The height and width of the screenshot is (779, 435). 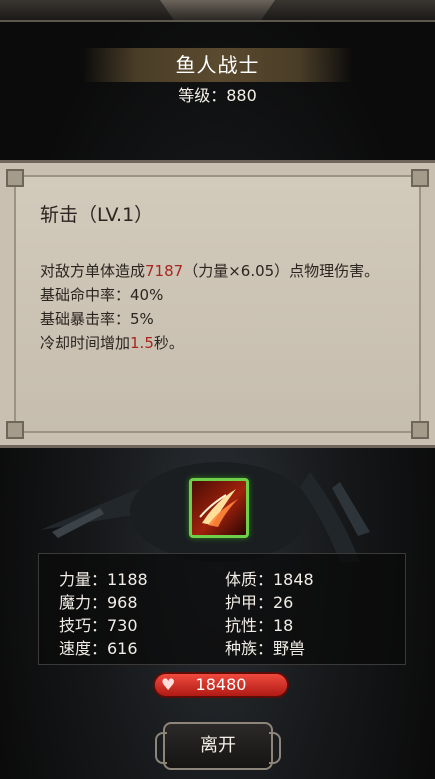 I want to click on stat-constitution: 体质：1848, so click(x=269, y=579).